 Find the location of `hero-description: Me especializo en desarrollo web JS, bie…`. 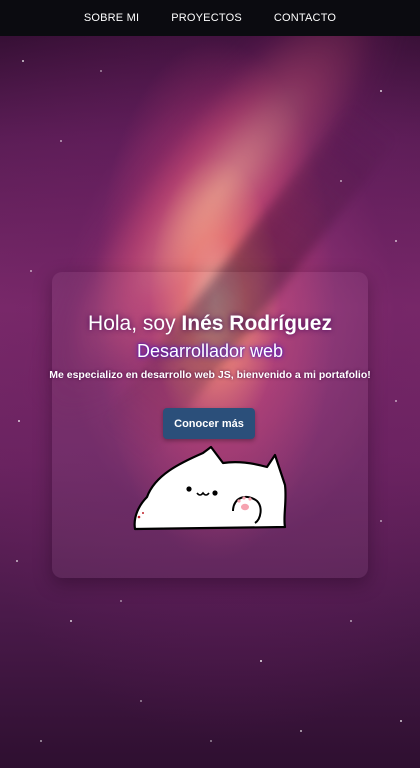

hero-description: Me especializo en desarrollo web JS, bie… is located at coordinates (210, 375).